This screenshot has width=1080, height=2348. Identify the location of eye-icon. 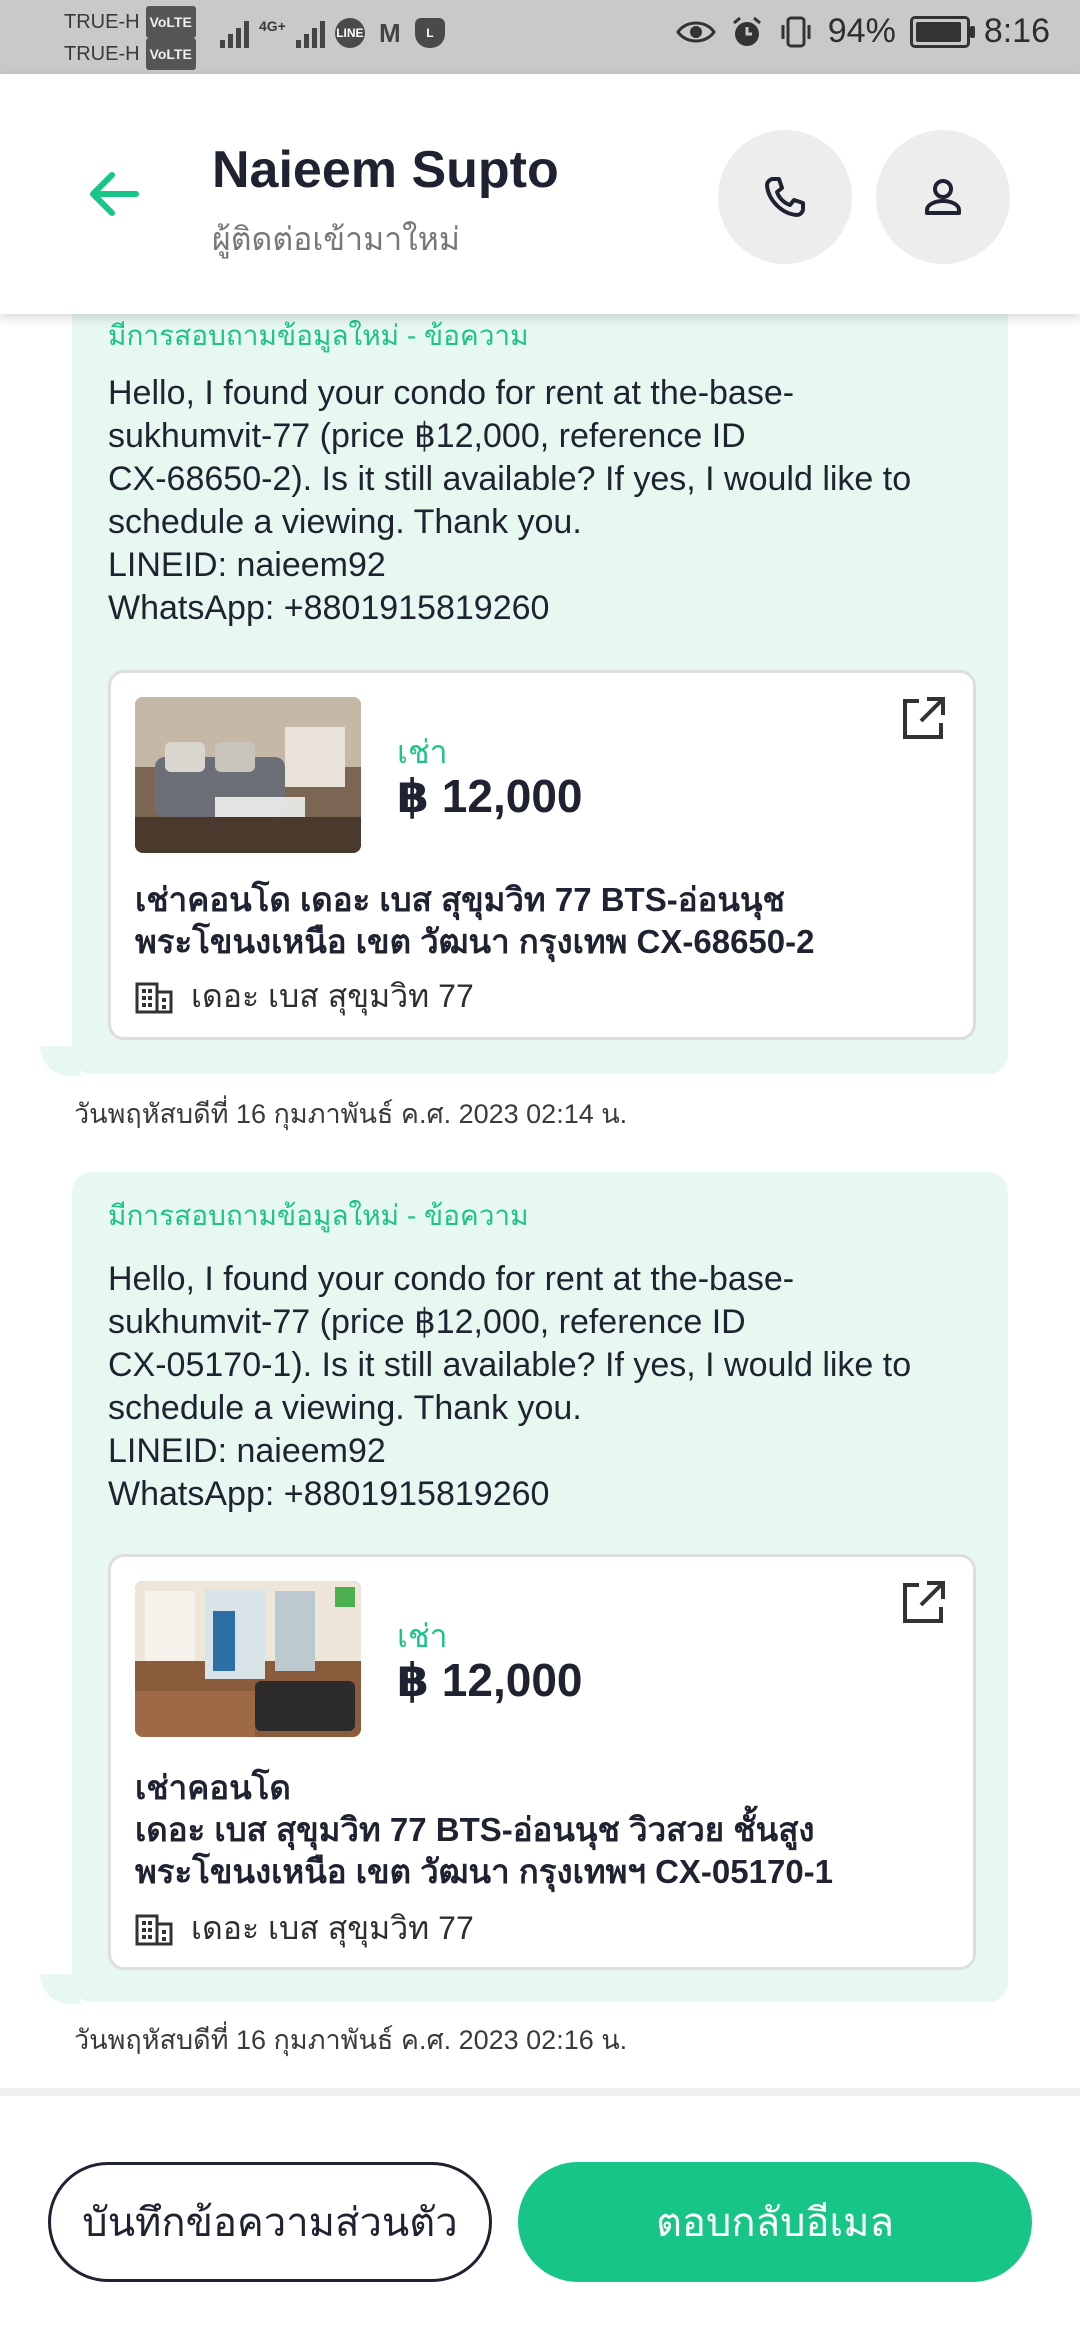
(695, 31).